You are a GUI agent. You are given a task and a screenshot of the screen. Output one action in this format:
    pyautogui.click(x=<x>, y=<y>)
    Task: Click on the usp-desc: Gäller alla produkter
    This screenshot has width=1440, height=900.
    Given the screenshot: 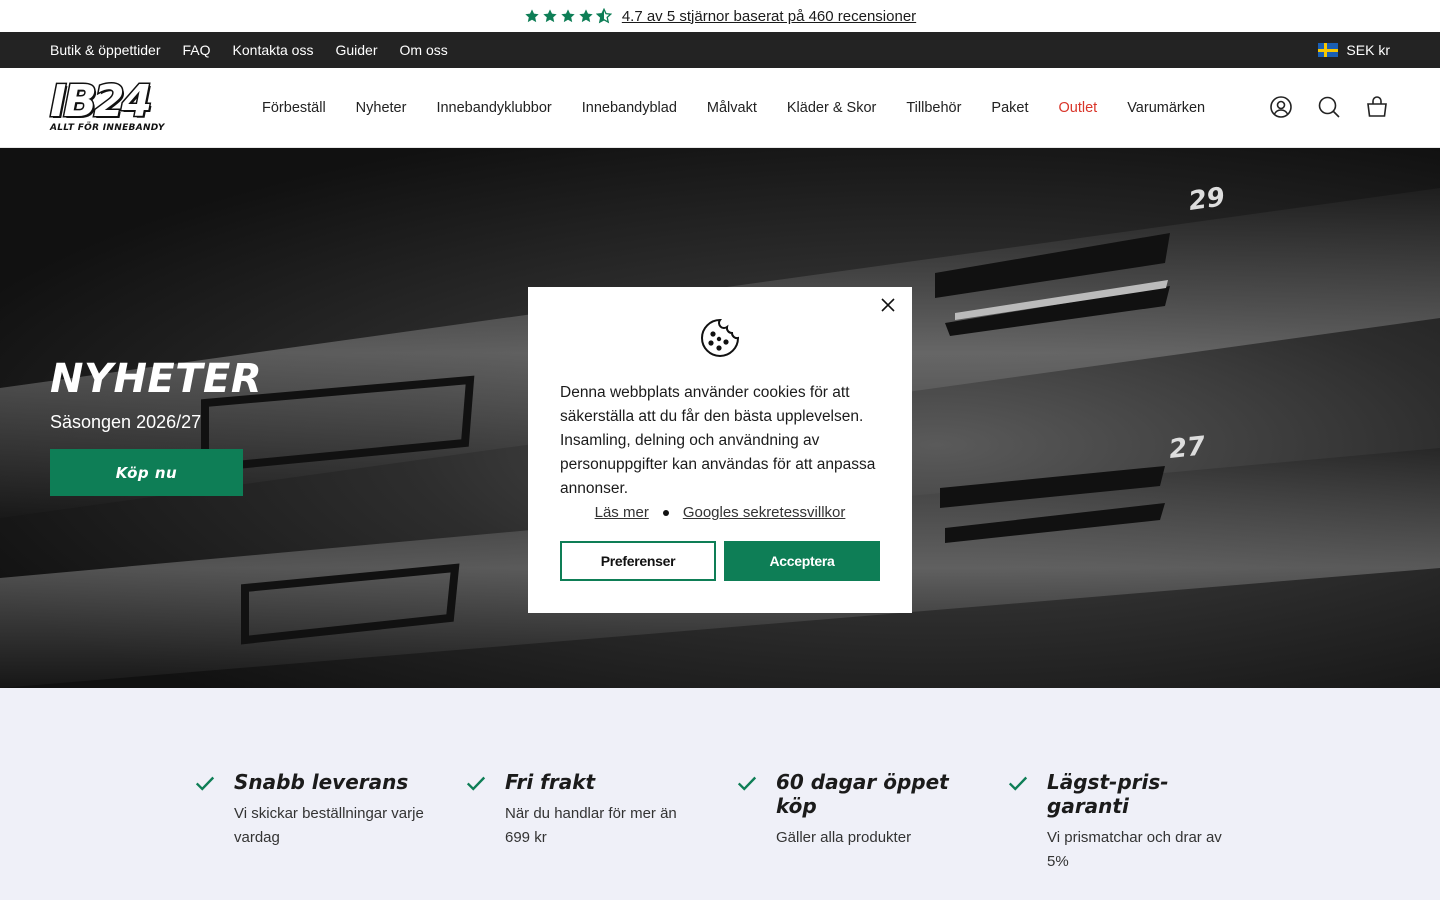 What is the action you would take?
    pyautogui.click(x=844, y=837)
    